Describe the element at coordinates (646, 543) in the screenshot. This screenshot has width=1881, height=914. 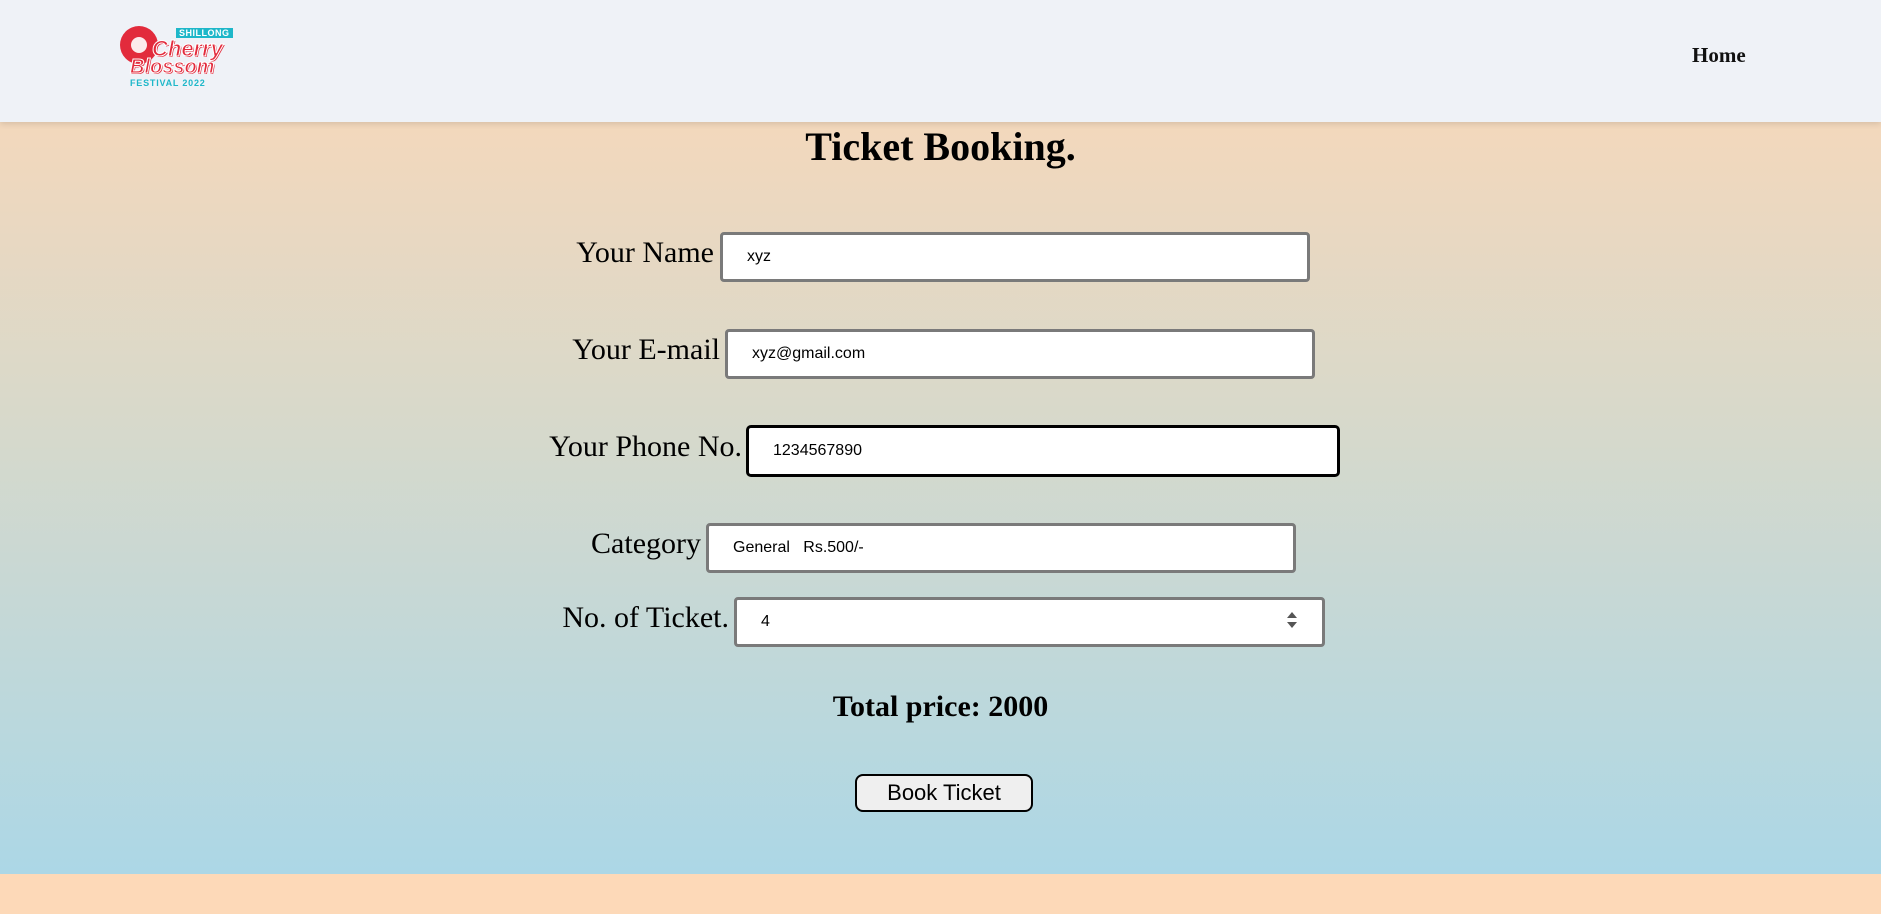
I see `category-label: Category` at that location.